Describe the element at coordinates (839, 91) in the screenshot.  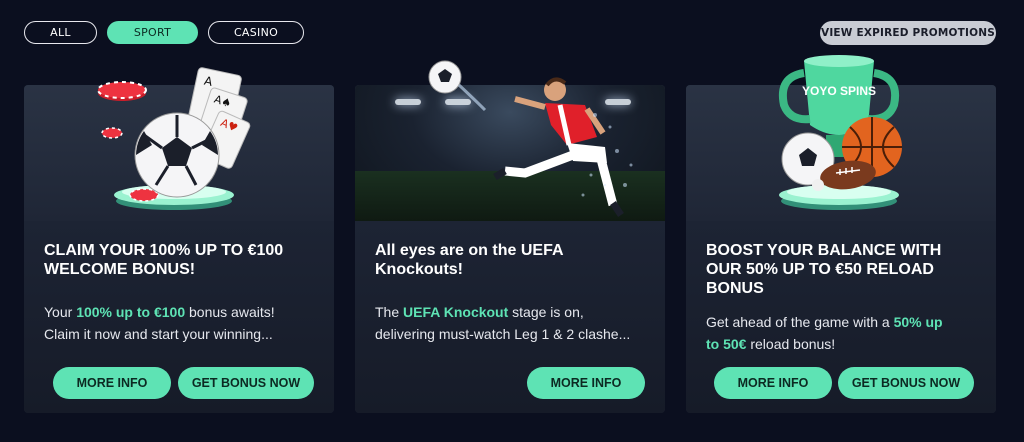
I see `svg-text: YOYO SPINS` at that location.